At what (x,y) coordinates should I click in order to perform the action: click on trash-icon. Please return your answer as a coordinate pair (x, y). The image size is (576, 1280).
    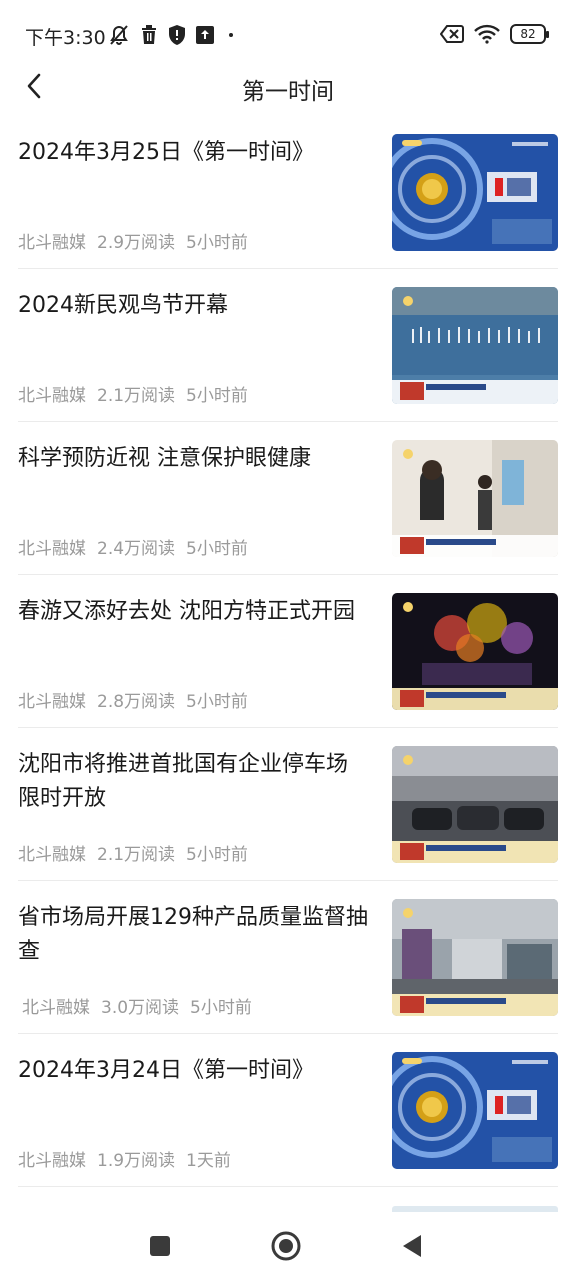
    Looking at the image, I should click on (149, 34).